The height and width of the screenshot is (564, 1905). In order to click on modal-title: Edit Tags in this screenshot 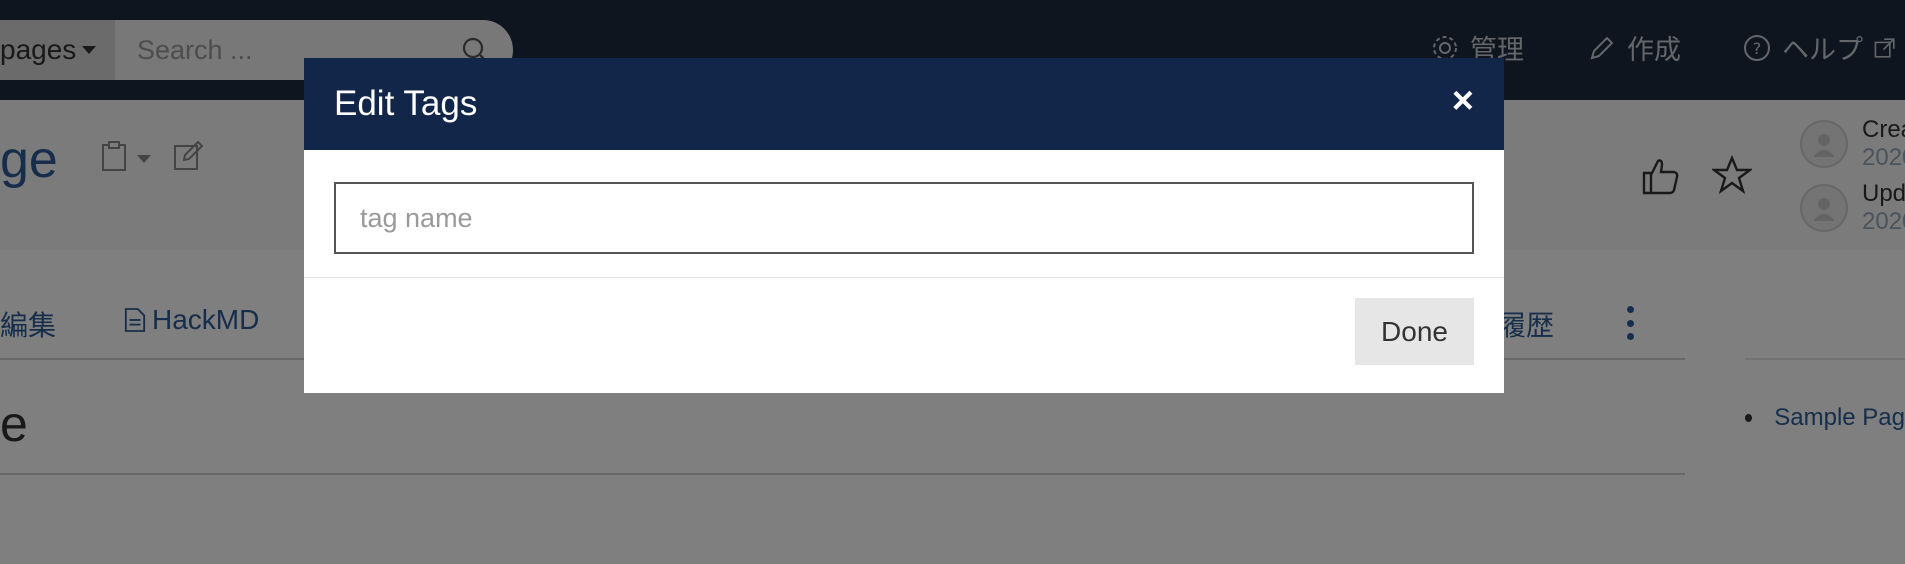, I will do `click(406, 103)`.